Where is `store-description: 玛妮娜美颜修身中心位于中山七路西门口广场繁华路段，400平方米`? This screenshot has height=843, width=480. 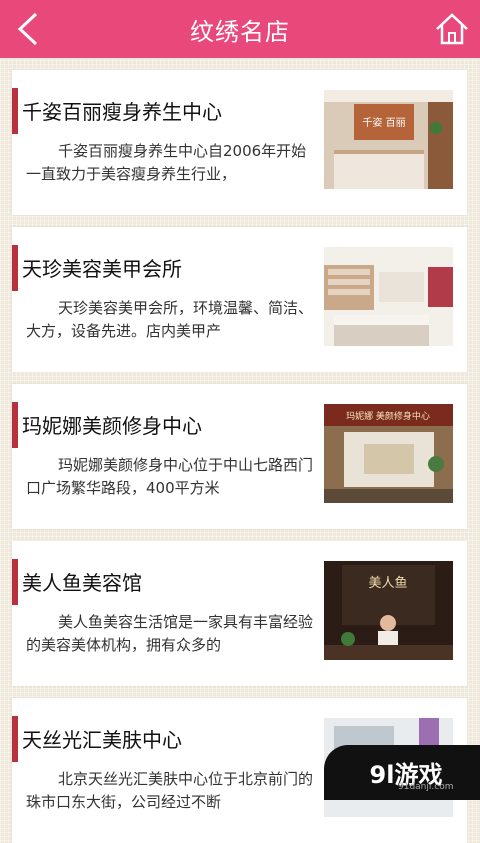 store-description: 玛妮娜美颜修身中心位于中山七路西门口广场繁华路段，400平方米 is located at coordinates (170, 476).